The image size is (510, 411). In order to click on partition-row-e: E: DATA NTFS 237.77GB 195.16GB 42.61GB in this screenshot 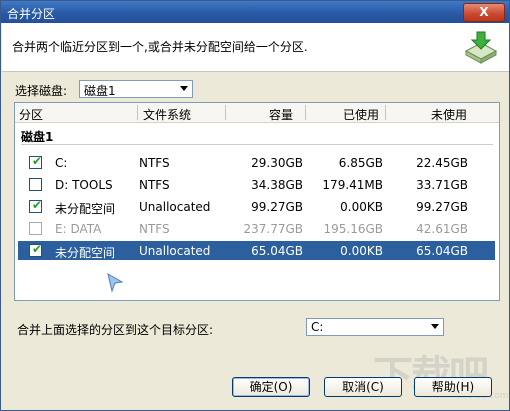, I will do `click(256, 228)`.